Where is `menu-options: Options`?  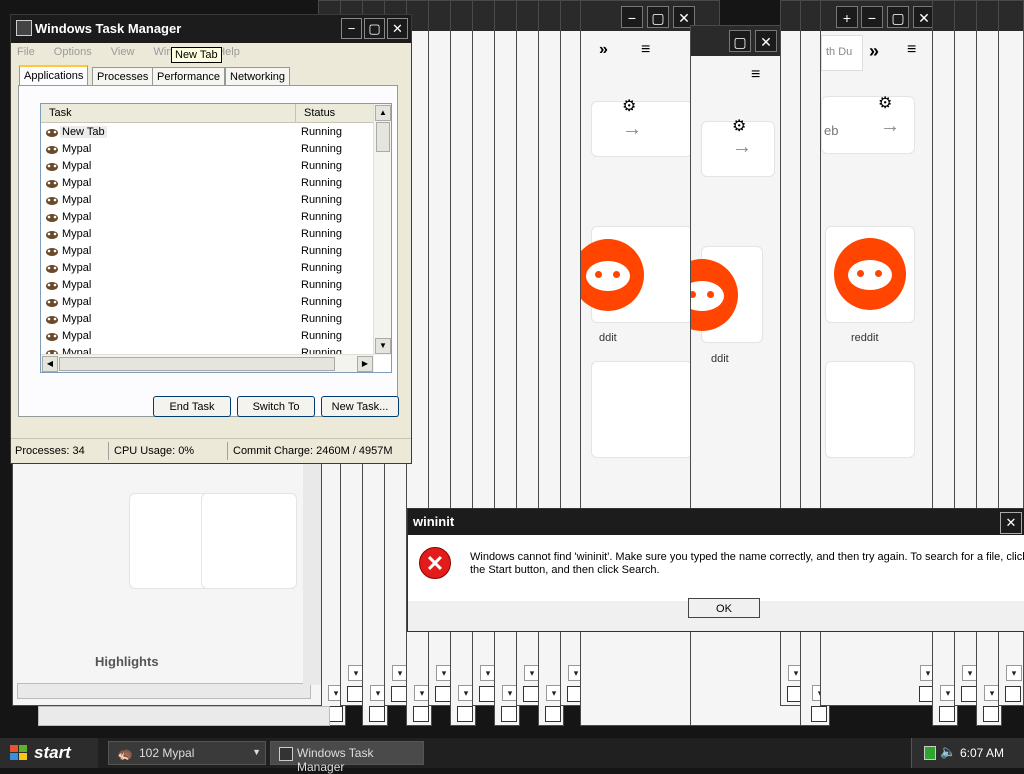 menu-options: Options is located at coordinates (73, 52).